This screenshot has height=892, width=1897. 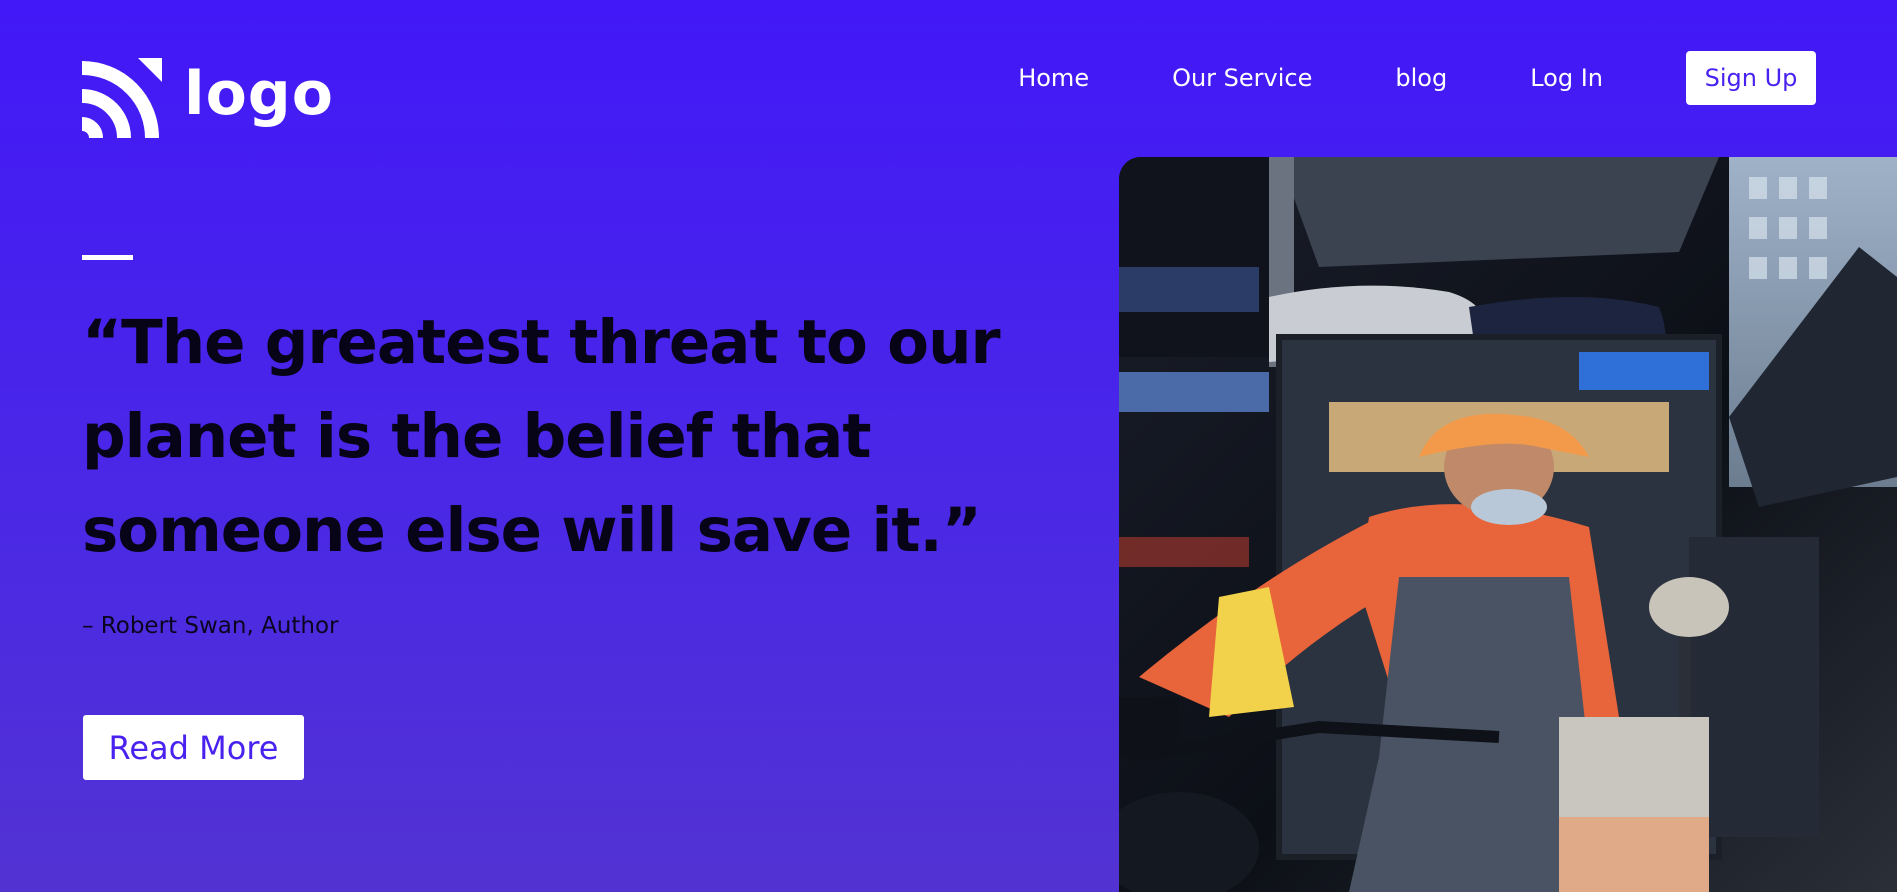 What do you see at coordinates (210, 626) in the screenshot?
I see `quote-author: – Robert Swan, Author` at bounding box center [210, 626].